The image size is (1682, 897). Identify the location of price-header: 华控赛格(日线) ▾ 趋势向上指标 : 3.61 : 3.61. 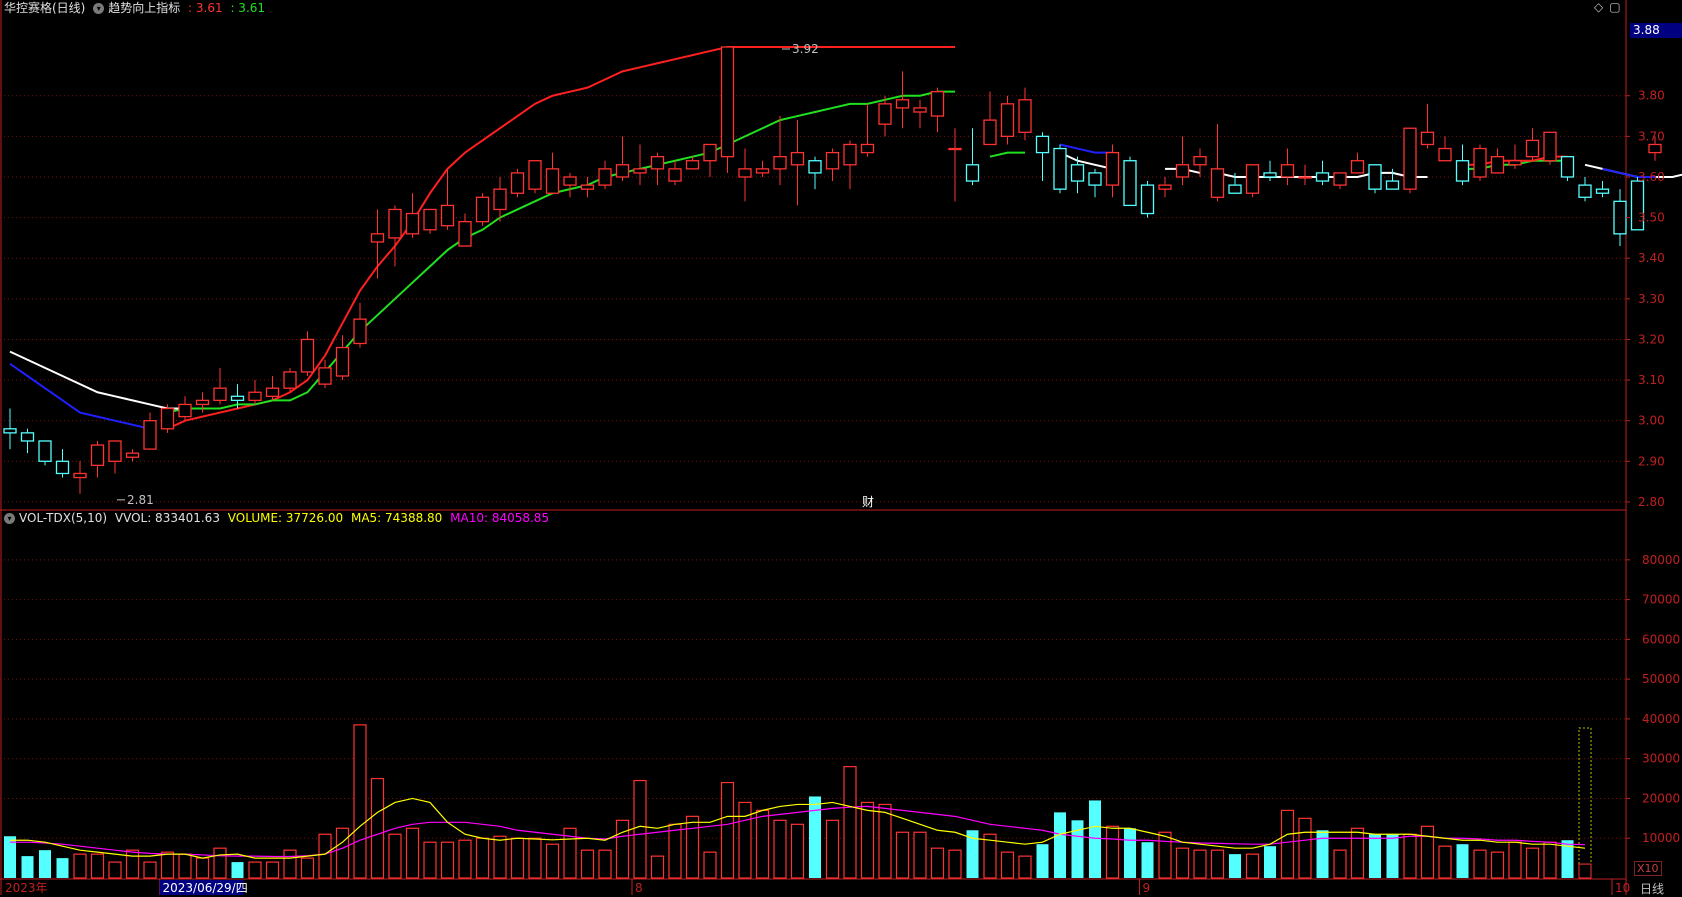
(136, 8).